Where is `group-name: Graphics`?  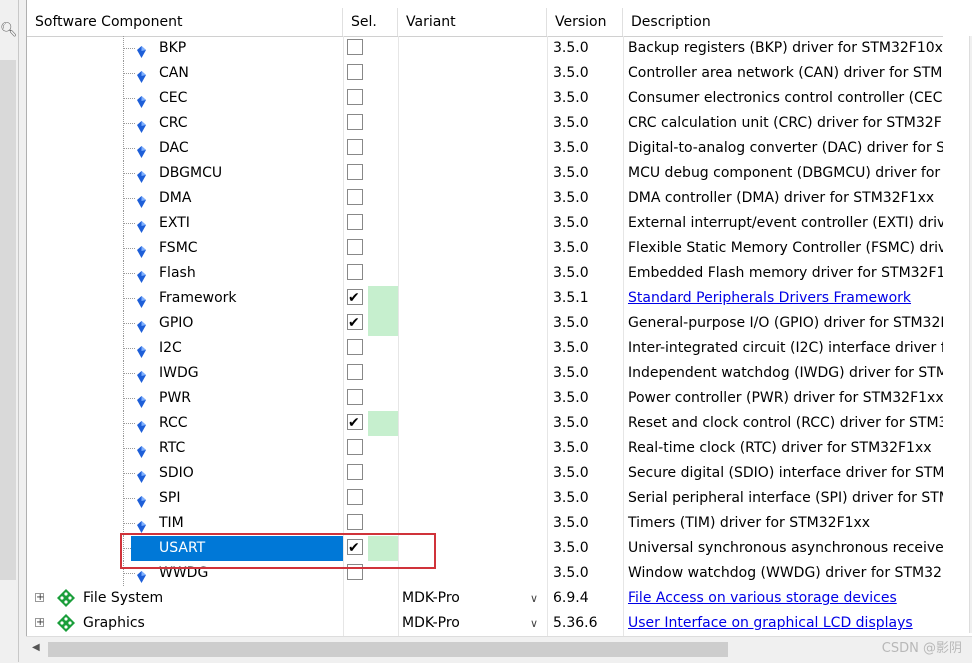 group-name: Graphics is located at coordinates (114, 623).